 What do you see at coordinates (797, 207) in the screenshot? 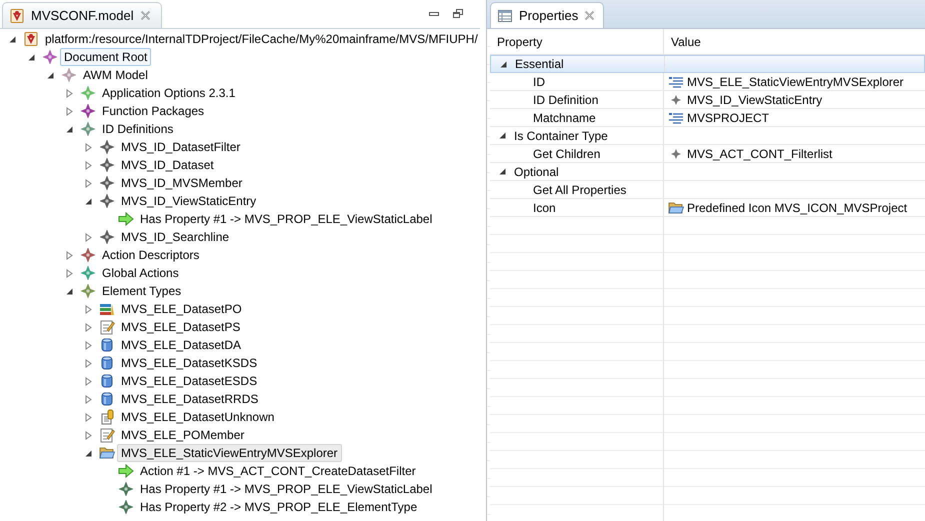
I see `property-value: Predefined Icon MVS_ICON_MVSProject` at bounding box center [797, 207].